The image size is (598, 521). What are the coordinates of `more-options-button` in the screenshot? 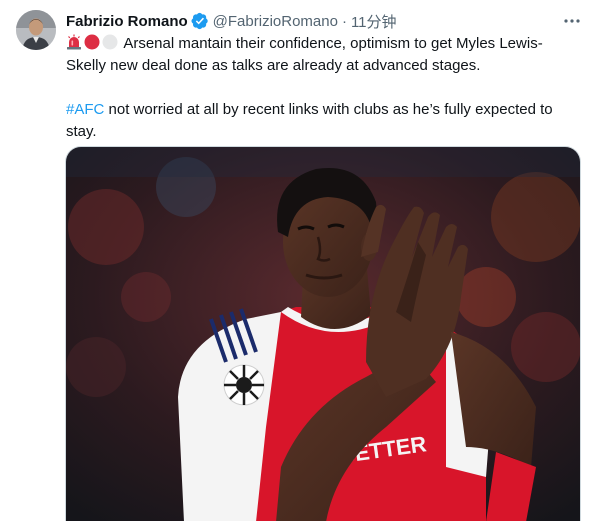 It's located at (572, 21).